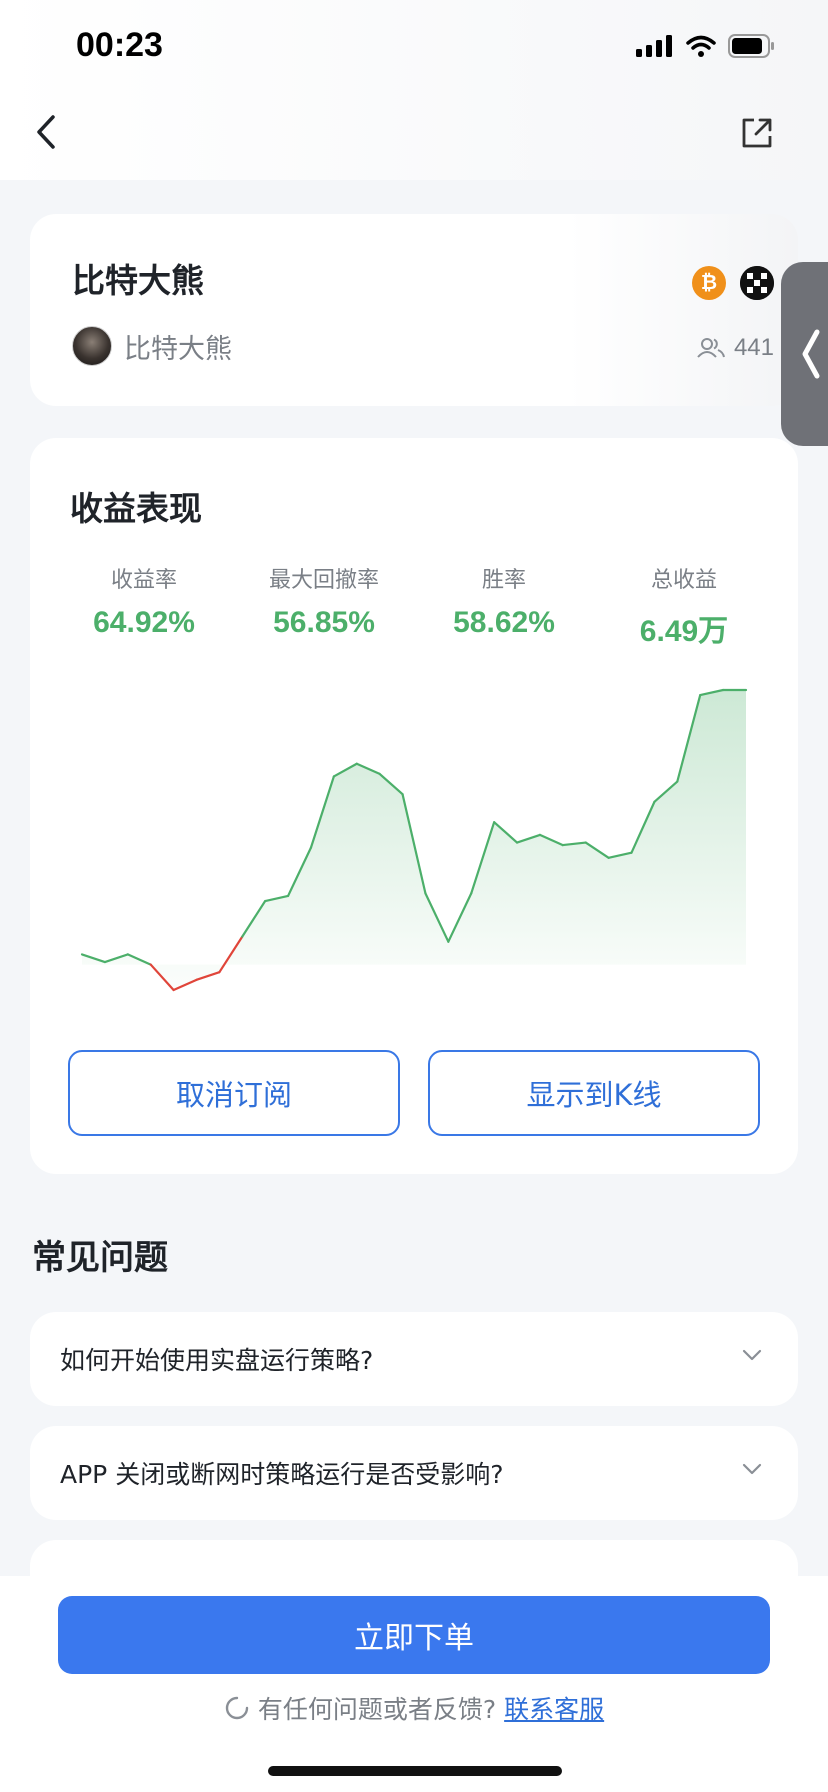 This screenshot has height=1792, width=828. I want to click on signal-icon, so click(654, 46).